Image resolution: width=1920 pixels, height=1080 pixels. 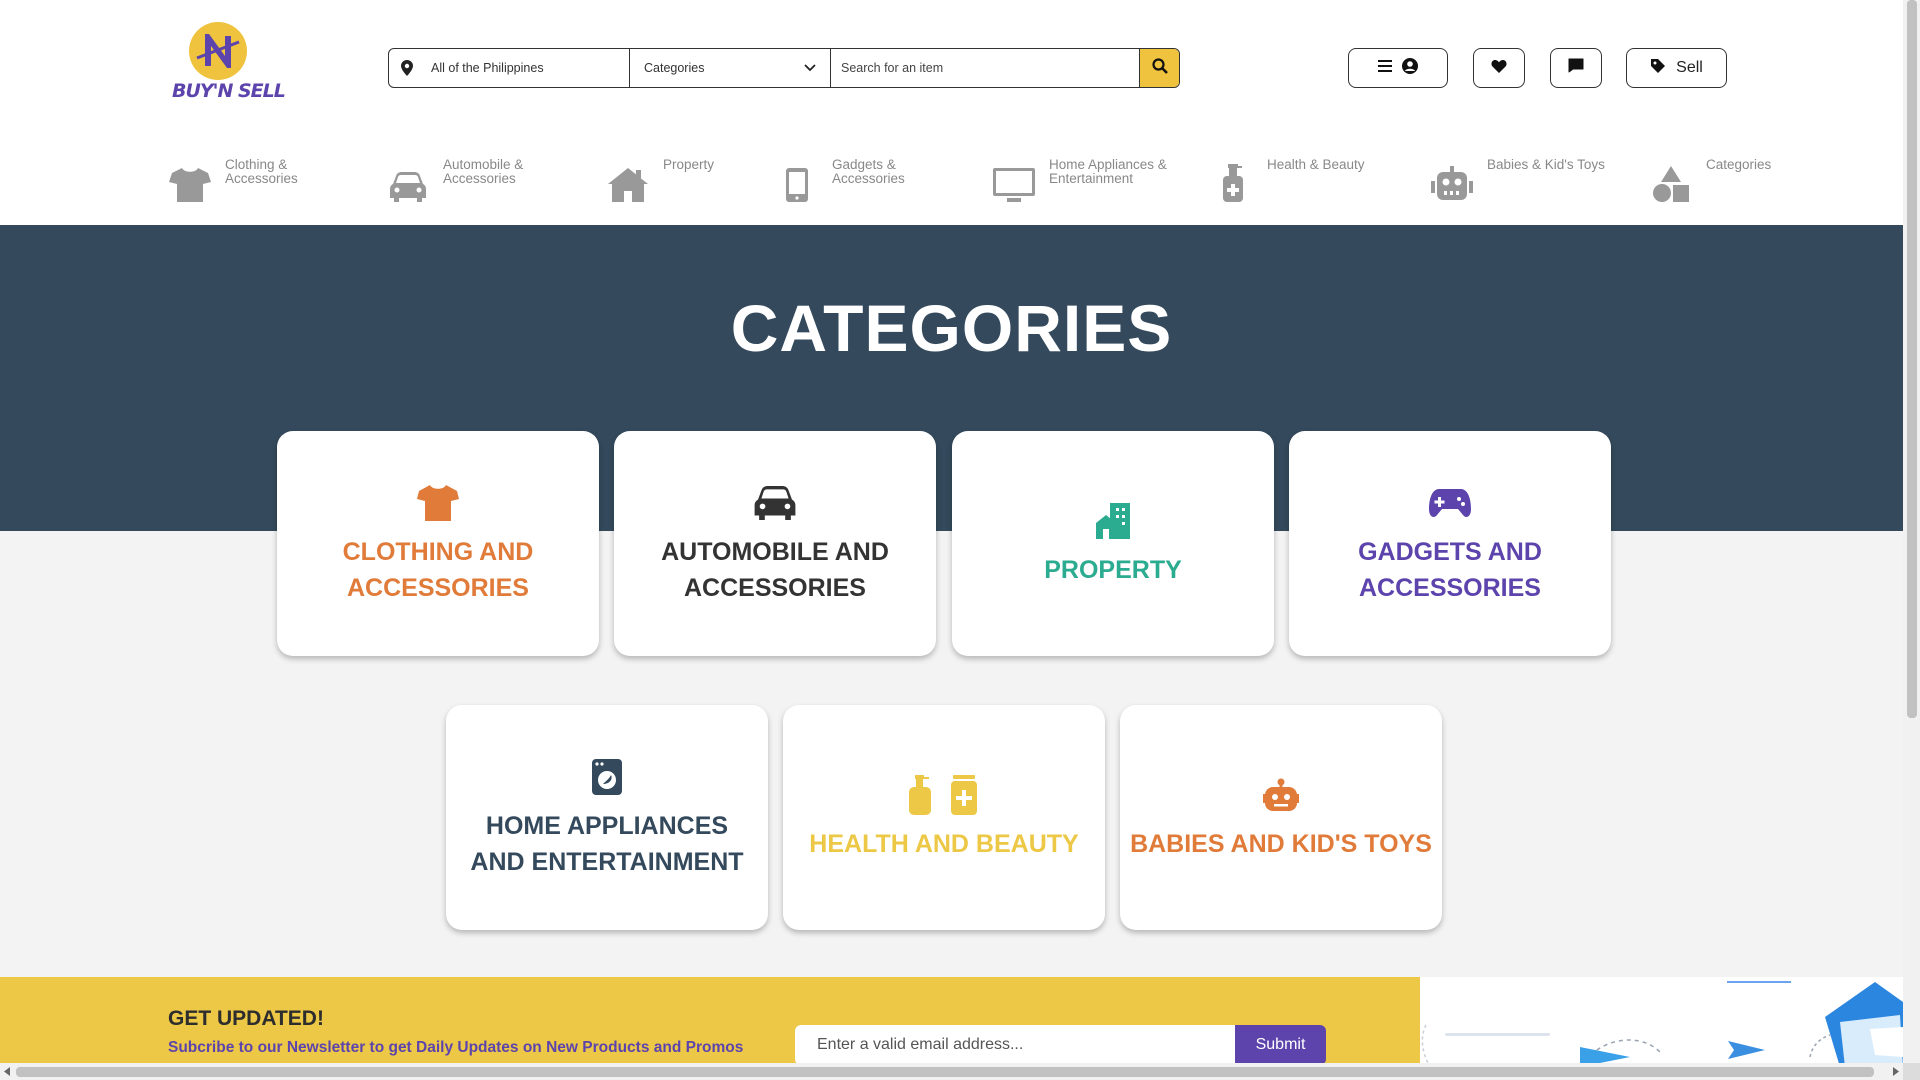 I want to click on user-icon, so click(x=1410, y=68).